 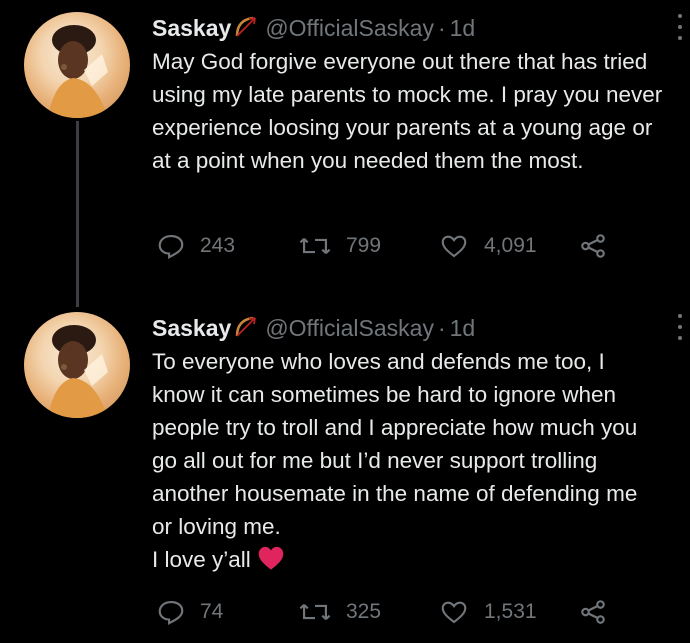 I want to click on text-line: I love y’all, so click(x=201, y=559).